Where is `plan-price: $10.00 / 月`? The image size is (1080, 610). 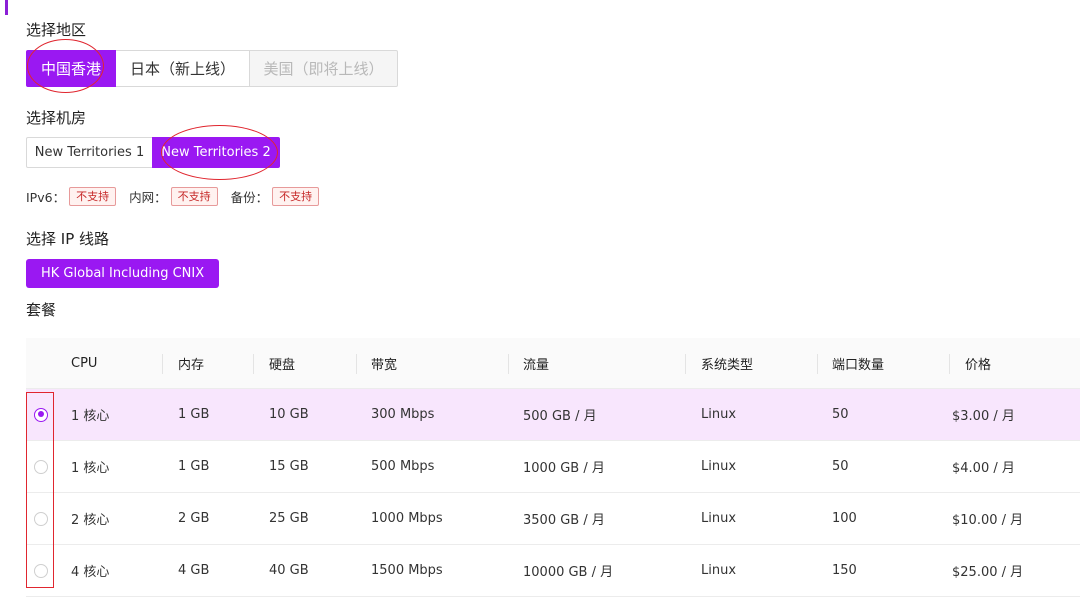
plan-price: $10.00 / 月 is located at coordinates (988, 520).